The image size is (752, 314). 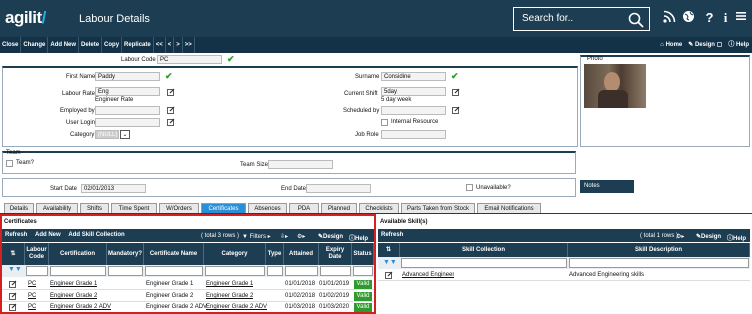 I want to click on filter-attained, so click(x=301, y=271).